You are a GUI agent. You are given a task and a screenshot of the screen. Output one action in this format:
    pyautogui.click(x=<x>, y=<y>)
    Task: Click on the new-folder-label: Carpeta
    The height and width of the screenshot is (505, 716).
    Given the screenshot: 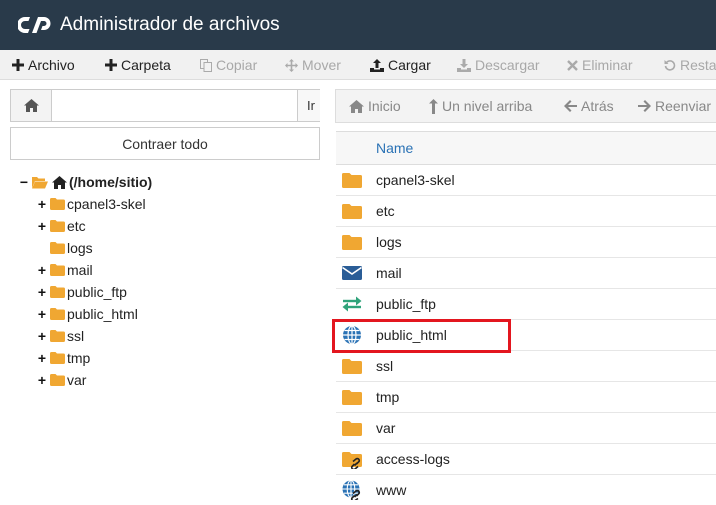 What is the action you would take?
    pyautogui.click(x=146, y=65)
    